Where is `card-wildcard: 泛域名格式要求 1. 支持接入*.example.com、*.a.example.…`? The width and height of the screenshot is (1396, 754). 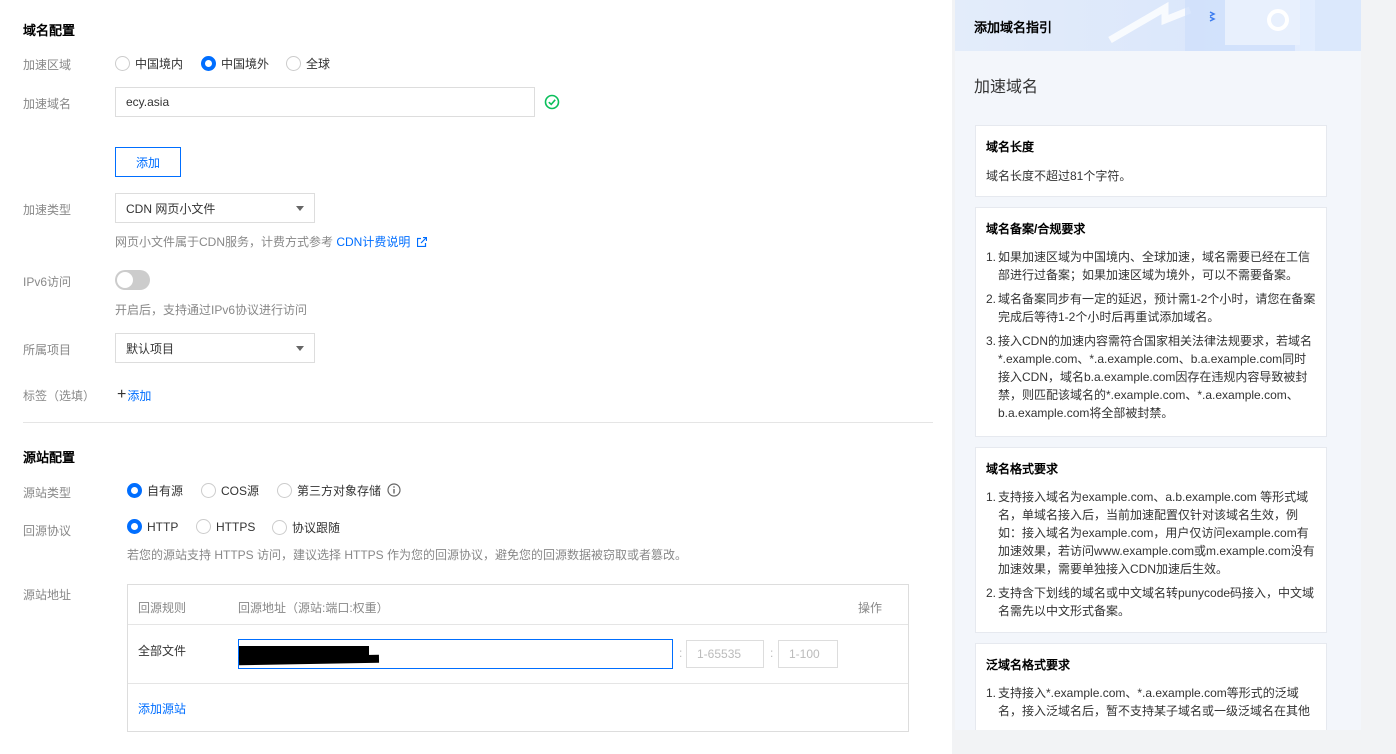 card-wildcard: 泛域名格式要求 1. 支持接入*.example.com、*.a.example.… is located at coordinates (1151, 686).